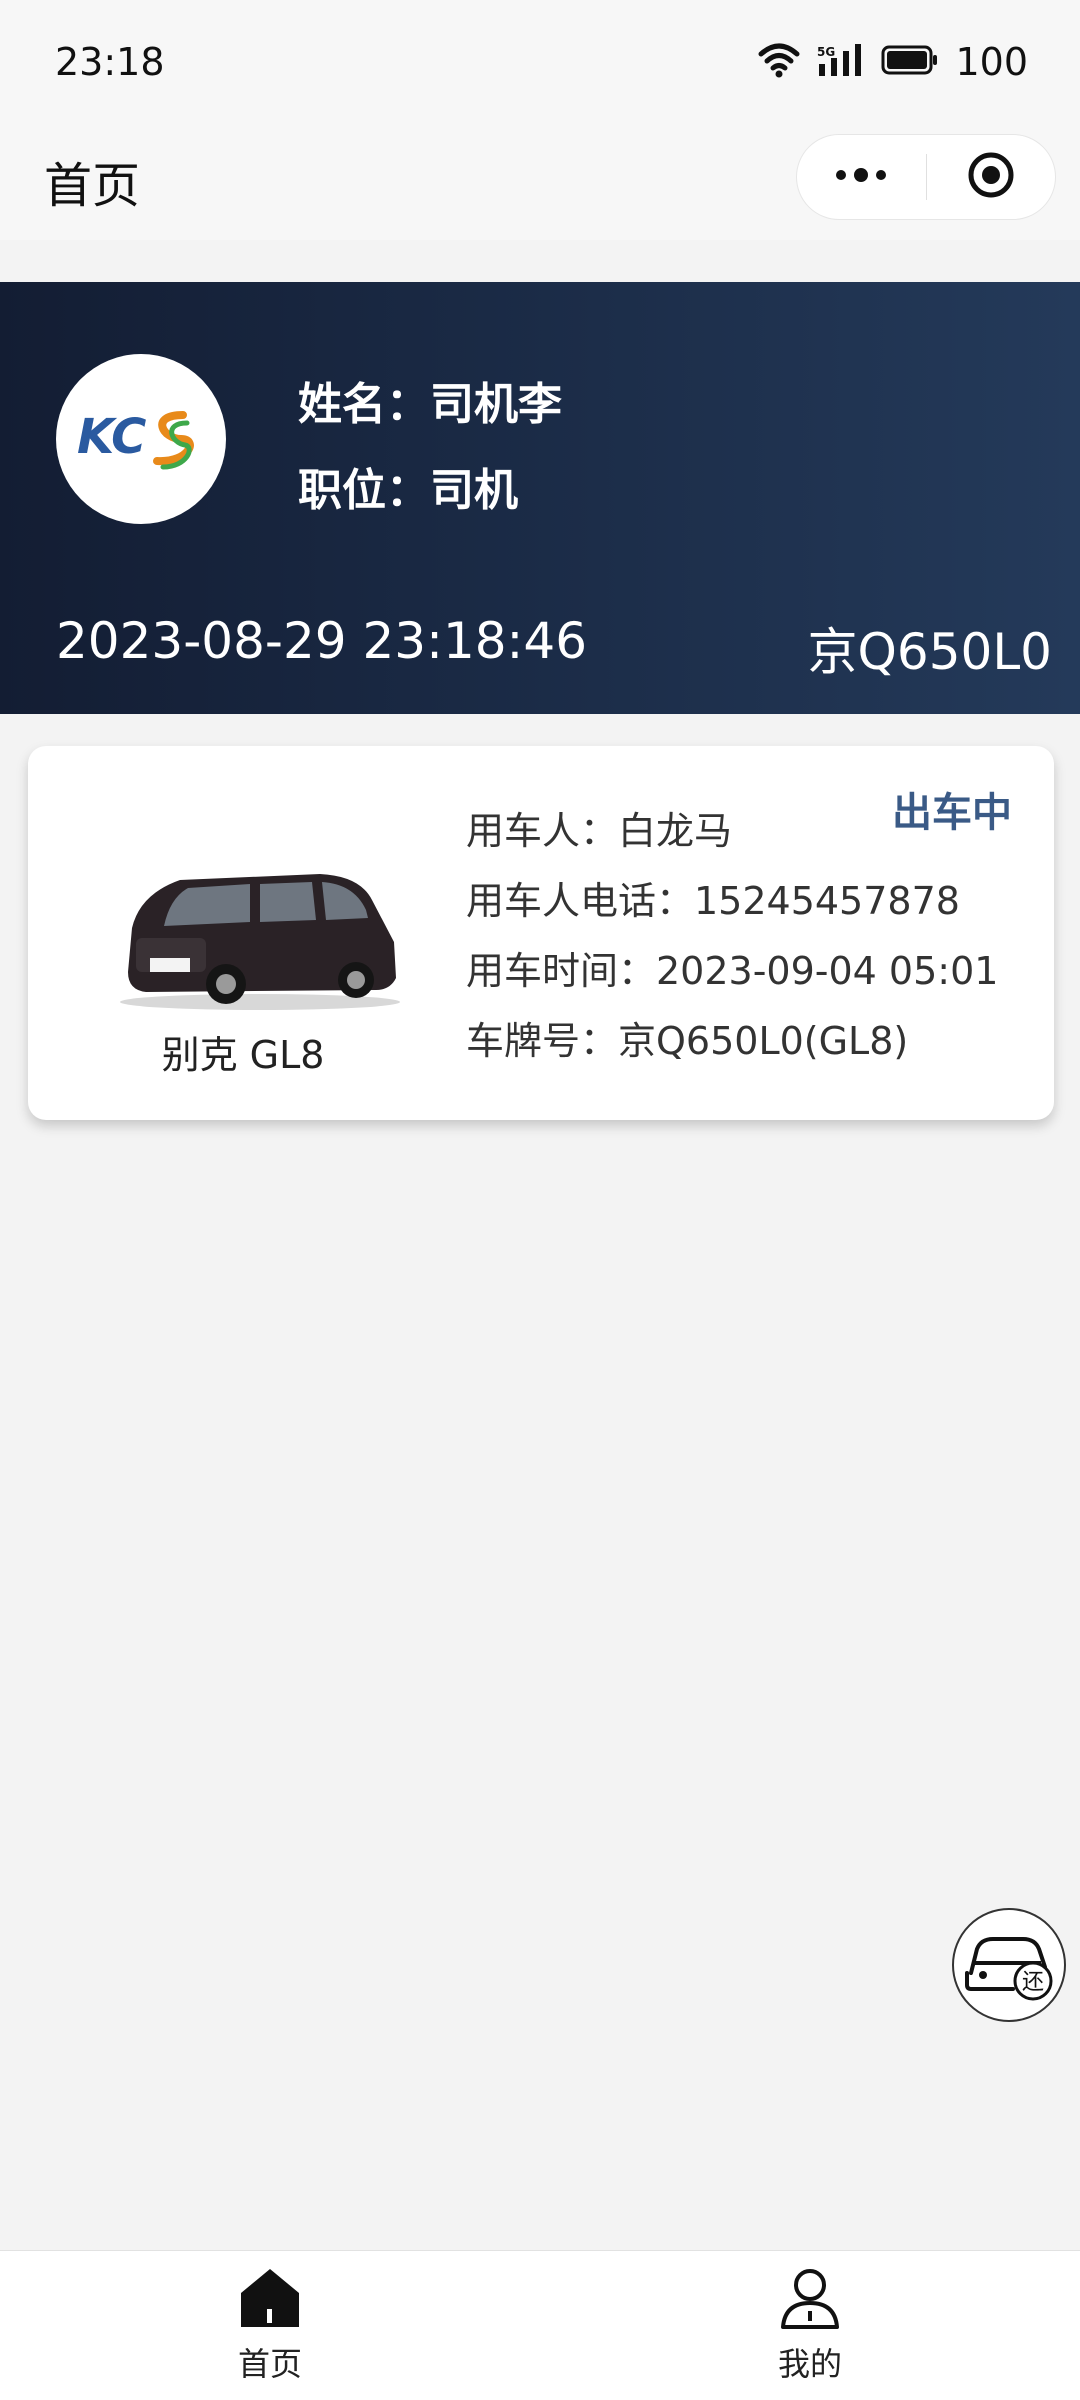  Describe the element at coordinates (687, 1041) in the screenshot. I see `car-plate-number: 车牌号：京Q650L0(GL8)` at that location.